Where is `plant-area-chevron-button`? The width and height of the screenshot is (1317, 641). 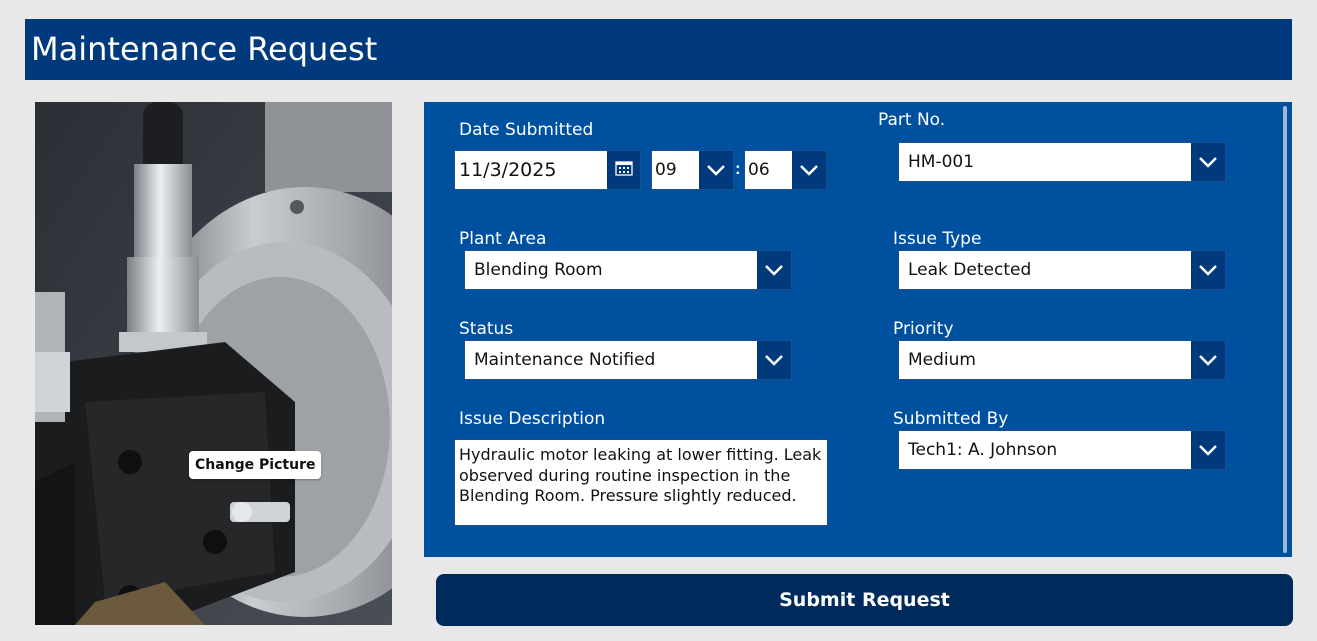 plant-area-chevron-button is located at coordinates (774, 270).